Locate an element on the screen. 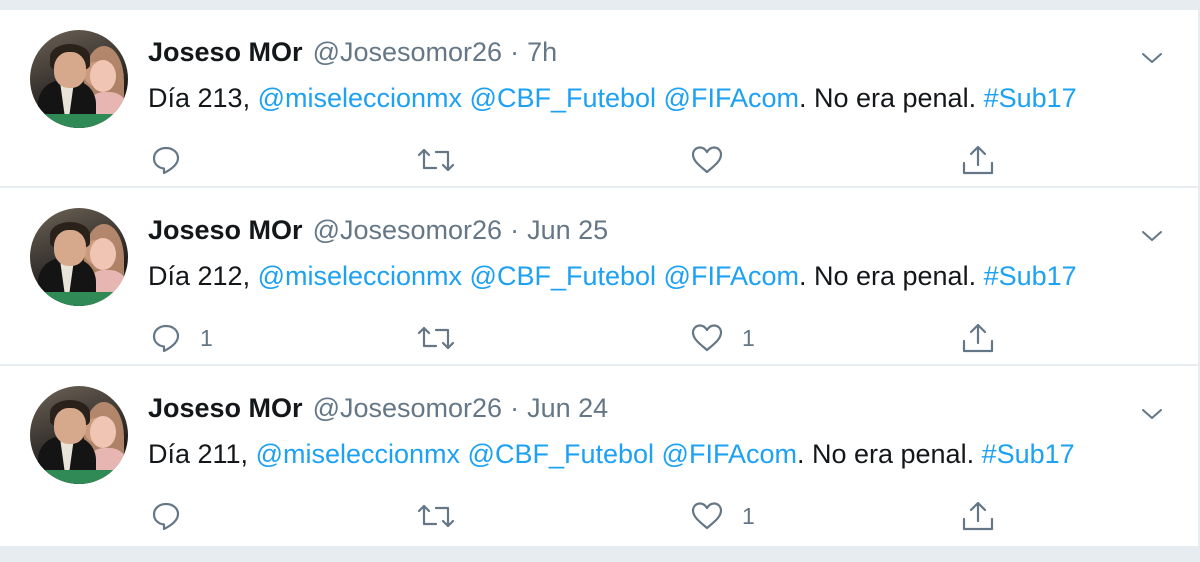 The image size is (1200, 562). reply-count: 1 is located at coordinates (206, 337).